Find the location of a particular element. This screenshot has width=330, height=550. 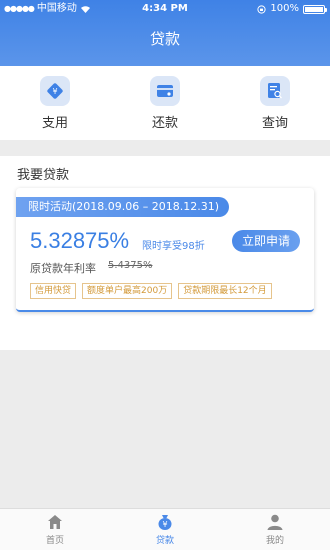

search-doc-icon is located at coordinates (275, 90).